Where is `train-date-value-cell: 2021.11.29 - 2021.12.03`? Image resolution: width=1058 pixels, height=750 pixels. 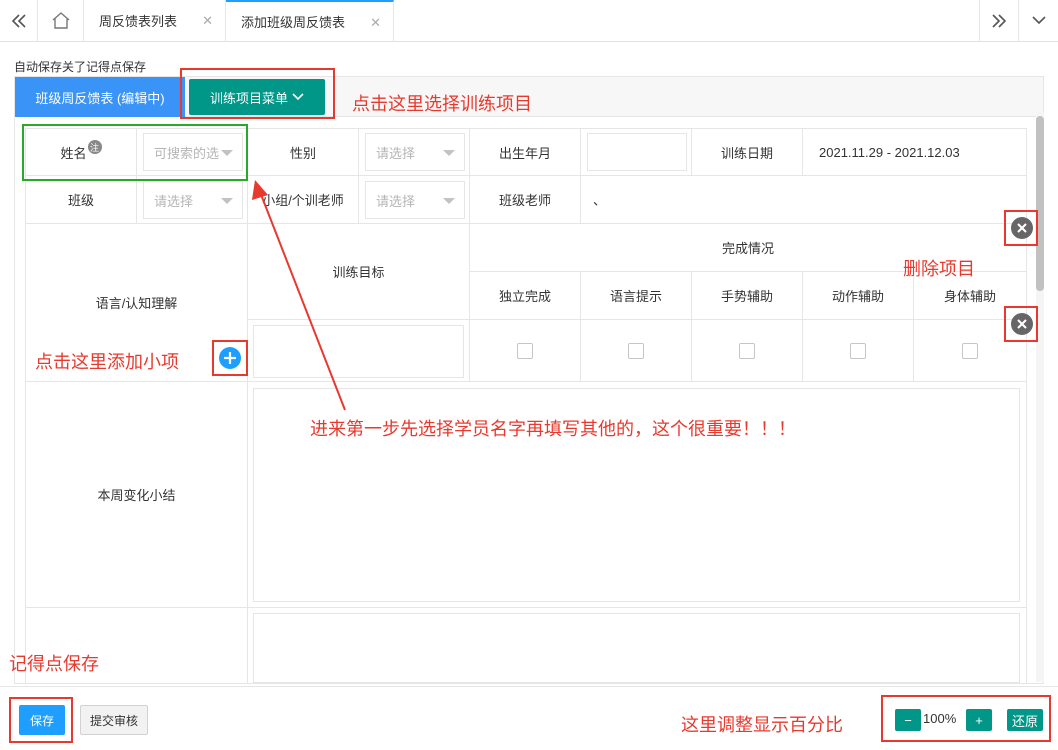
train-date-value-cell: 2021.11.29 - 2021.12.03 is located at coordinates (914, 152).